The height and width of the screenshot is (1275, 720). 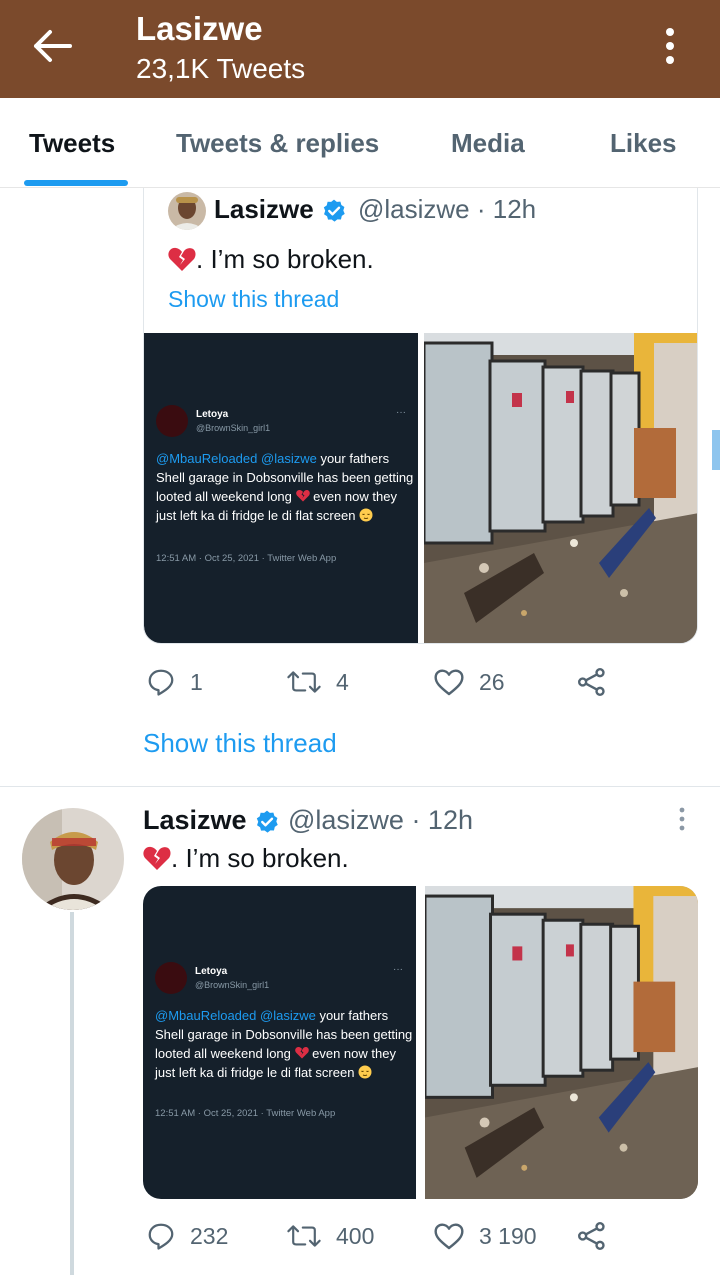 What do you see at coordinates (342, 681) in the screenshot?
I see `retweet-count: 4` at bounding box center [342, 681].